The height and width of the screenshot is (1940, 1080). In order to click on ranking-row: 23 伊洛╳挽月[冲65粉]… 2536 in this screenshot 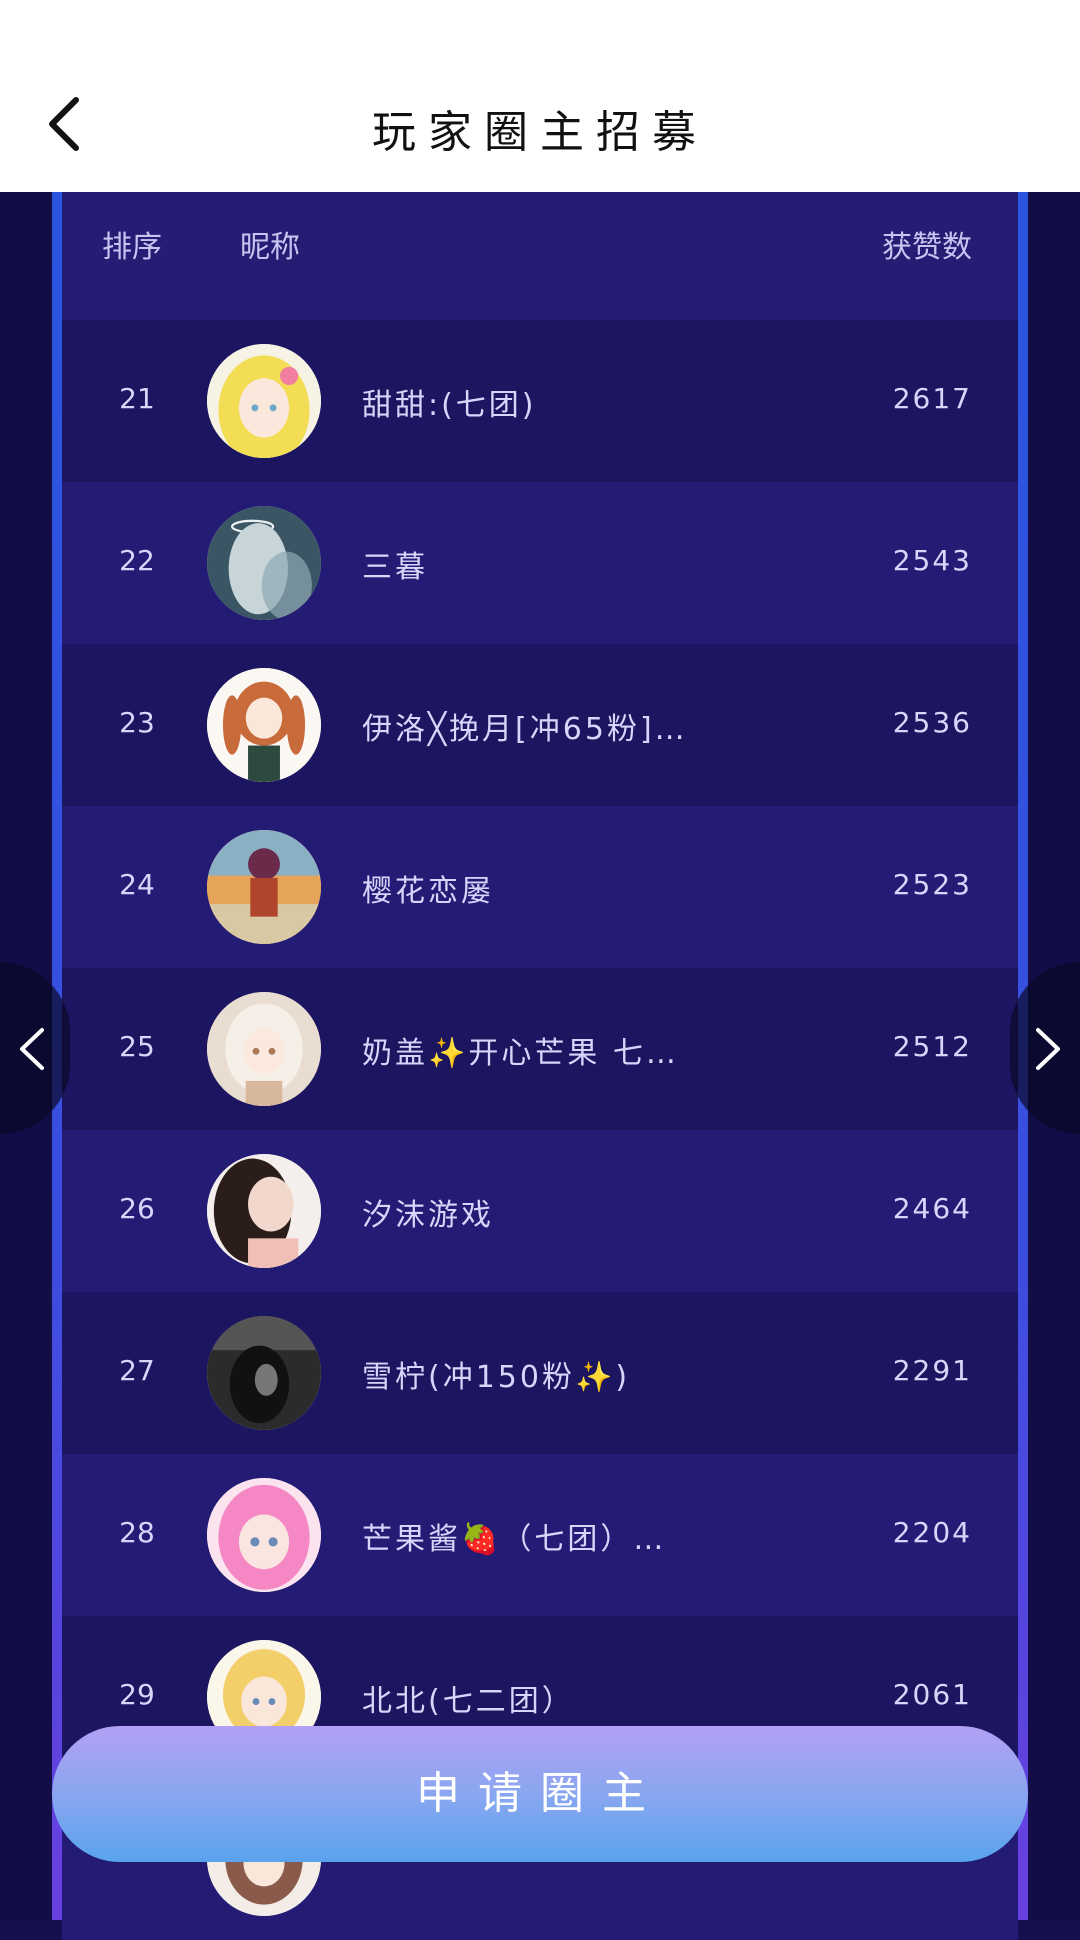, I will do `click(540, 725)`.